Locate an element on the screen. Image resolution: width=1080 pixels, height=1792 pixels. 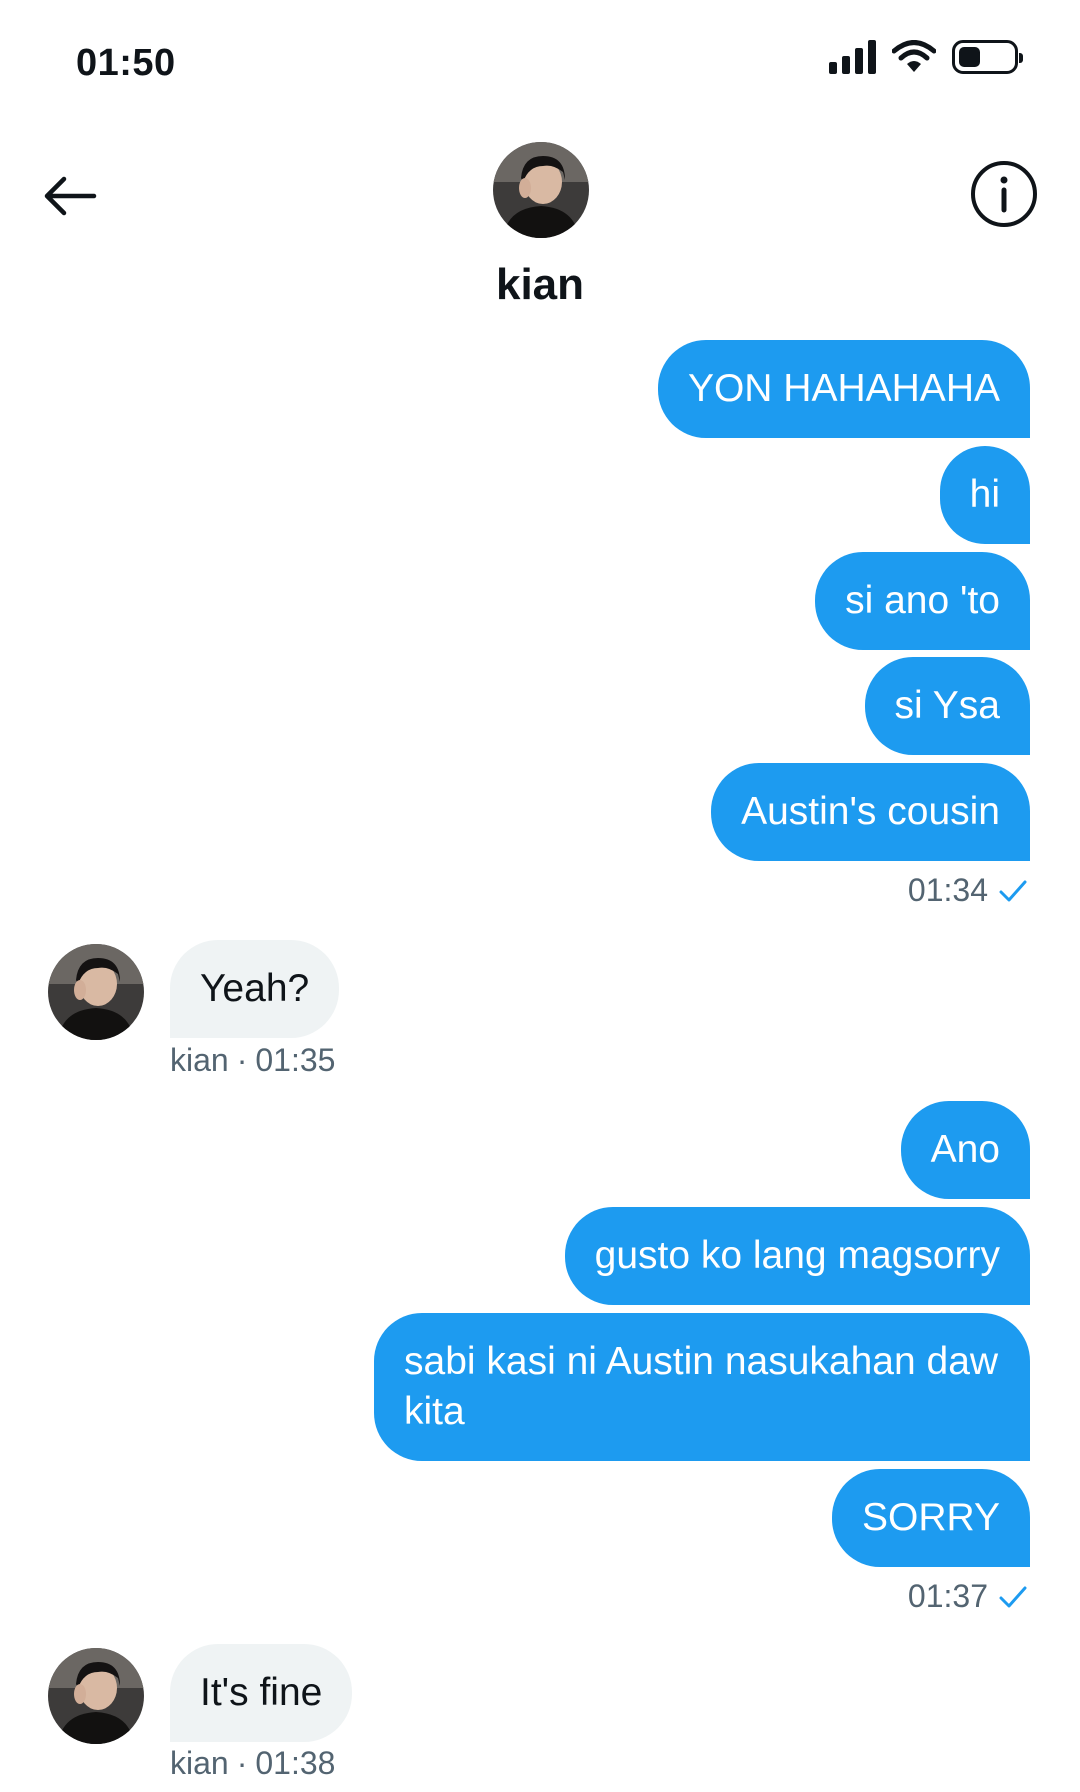
message-bubble-incoming: It's fine is located at coordinates (261, 1693).